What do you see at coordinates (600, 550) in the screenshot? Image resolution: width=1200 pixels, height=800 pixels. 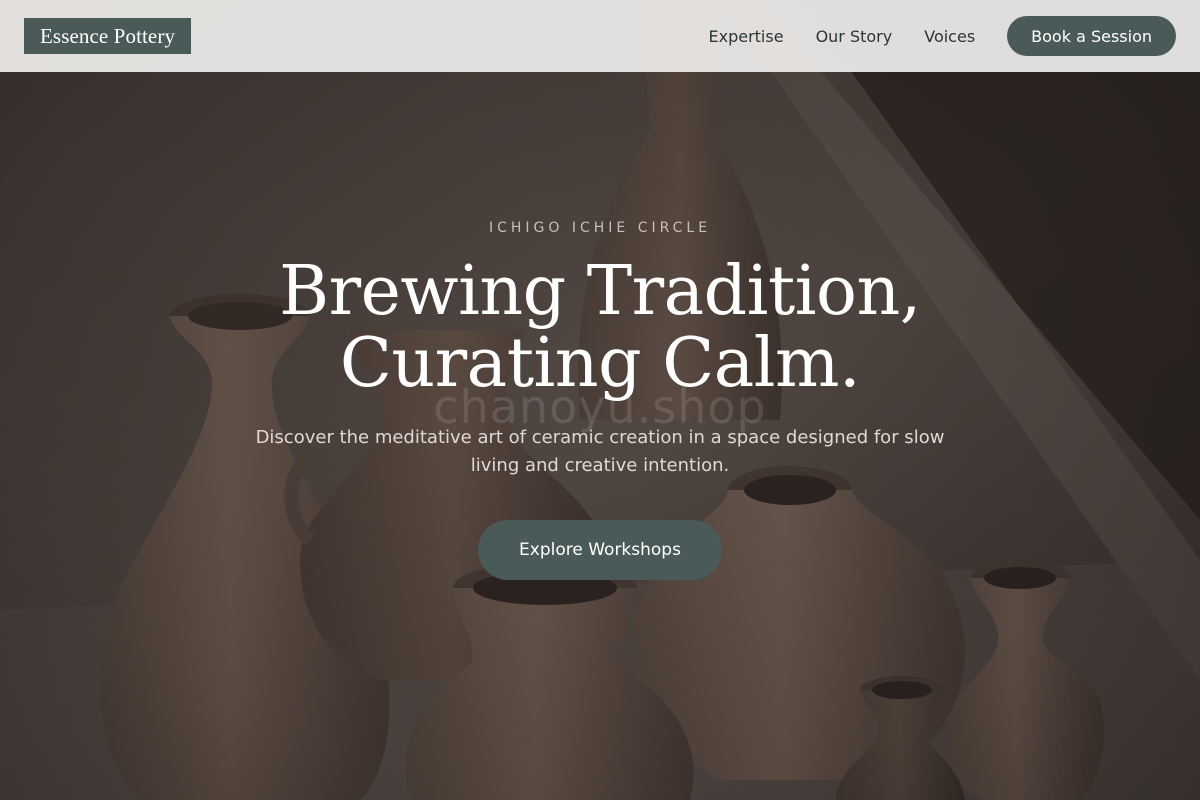 I see `explore-workshops-button: Explore Workshops` at bounding box center [600, 550].